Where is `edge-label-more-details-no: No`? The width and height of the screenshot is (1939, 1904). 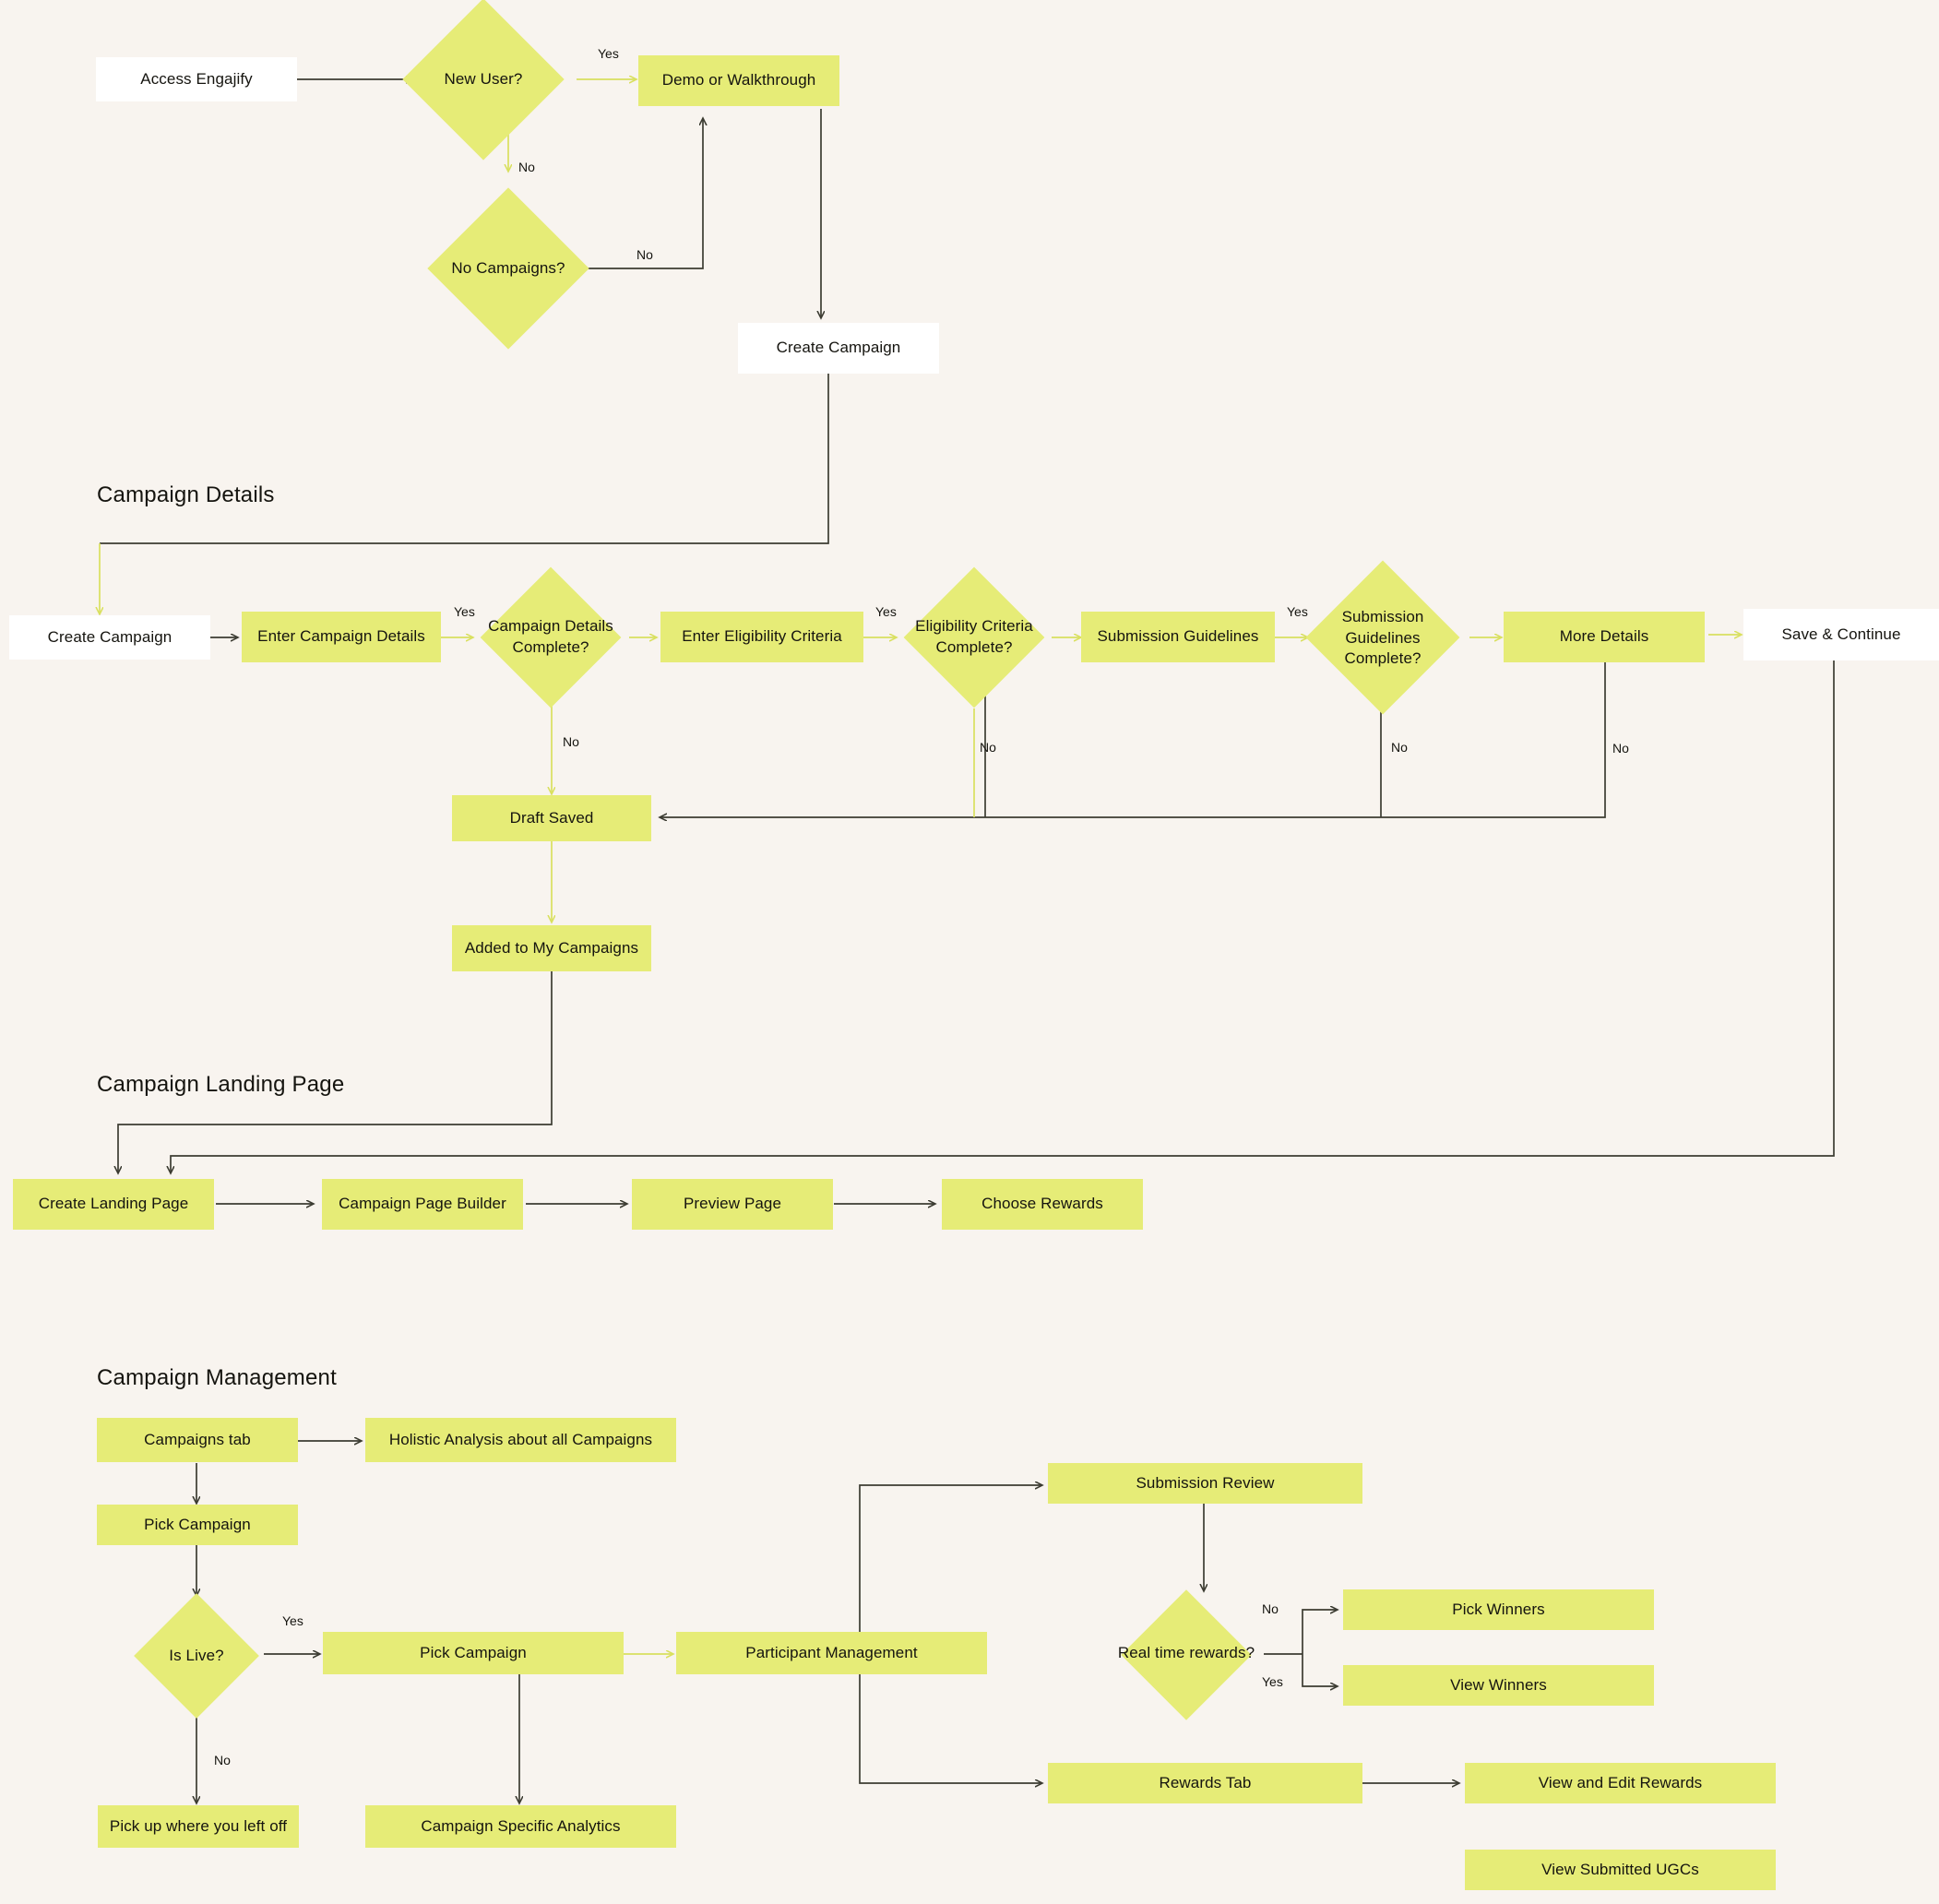
edge-label-more-details-no: No is located at coordinates (1620, 748).